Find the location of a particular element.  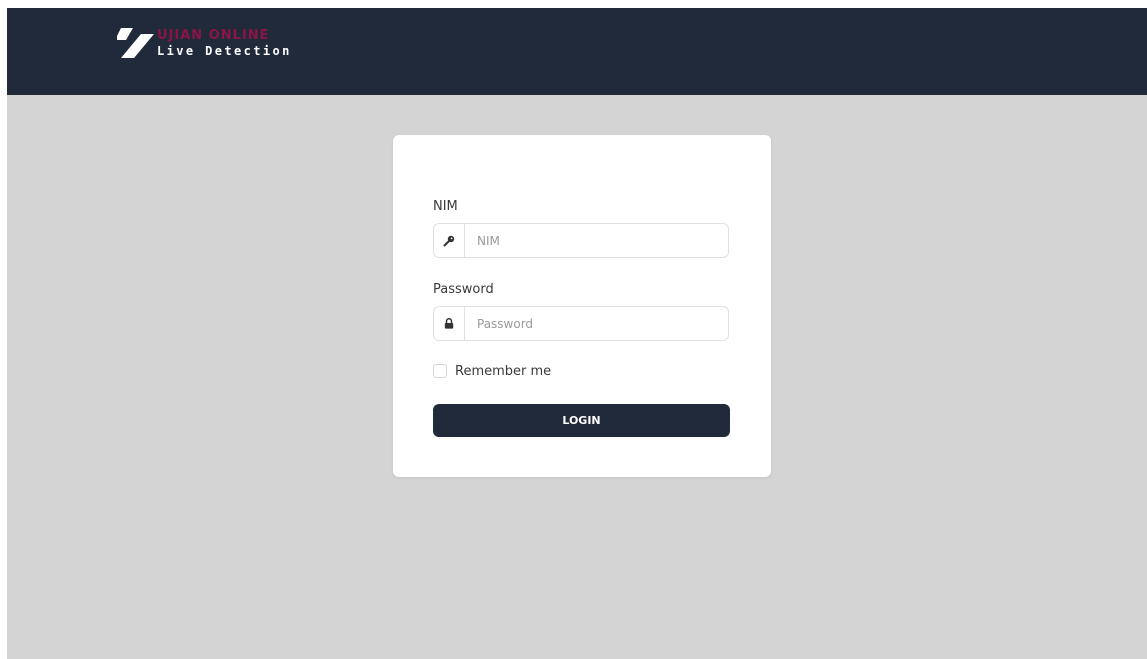

header-bar: UJIAN ONLINE Live Detection is located at coordinates (577, 51).